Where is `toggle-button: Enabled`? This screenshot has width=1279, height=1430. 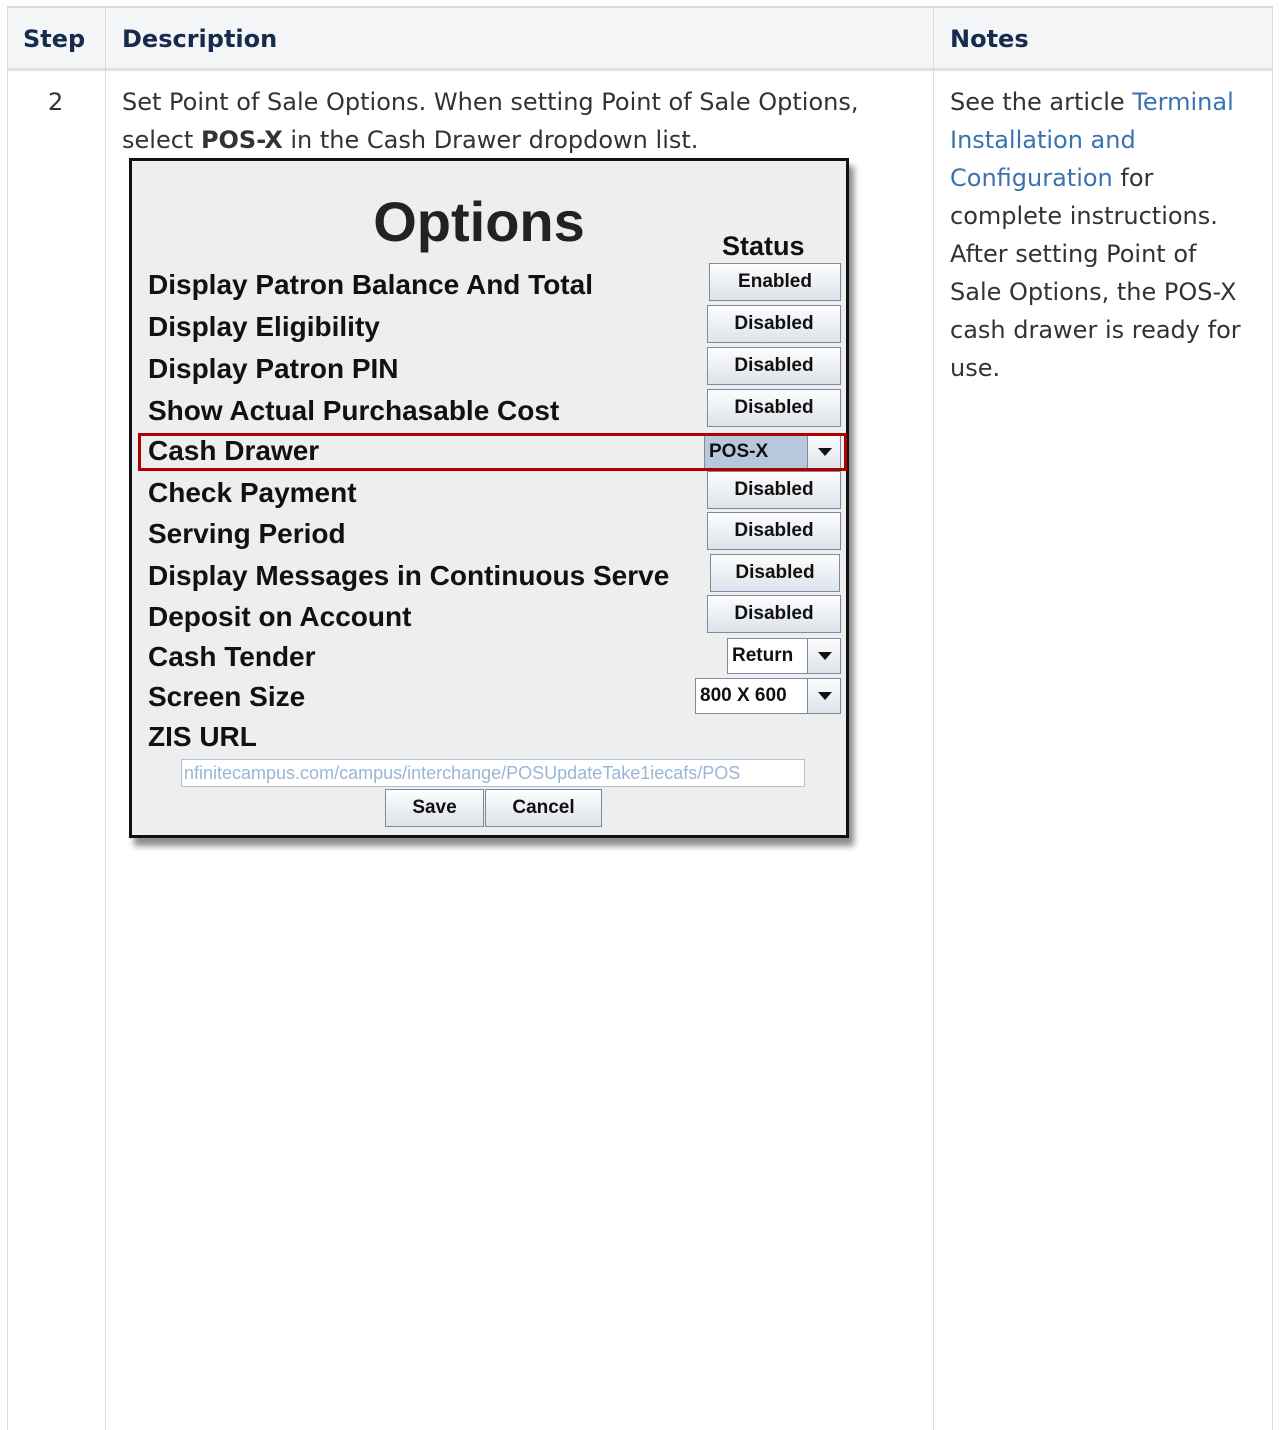 toggle-button: Enabled is located at coordinates (775, 282).